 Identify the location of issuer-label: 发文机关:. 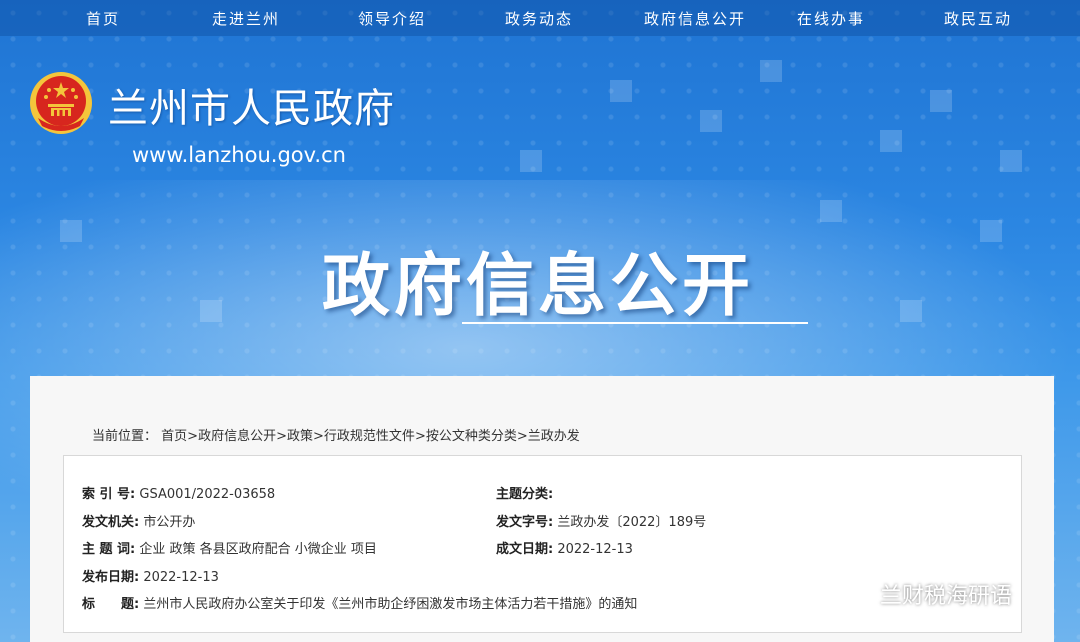
(111, 522).